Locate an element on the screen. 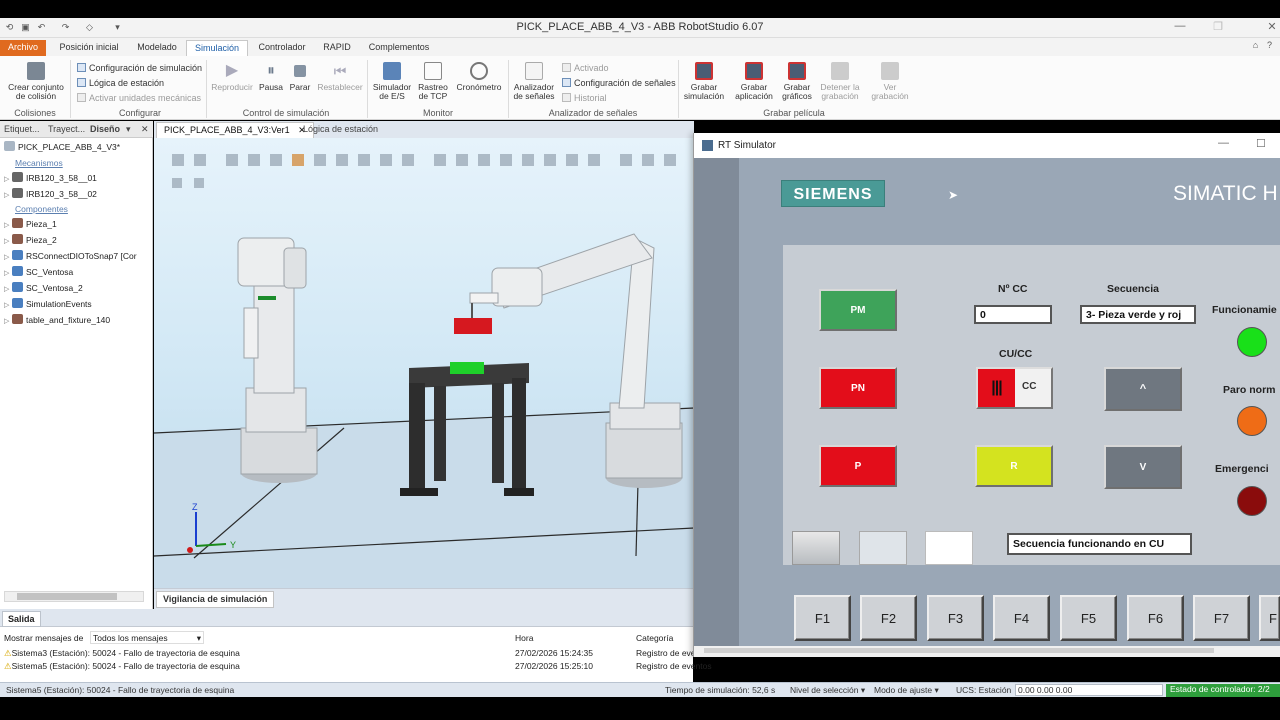 The height and width of the screenshot is (720, 1280). robot-icon is located at coordinates (17, 193).